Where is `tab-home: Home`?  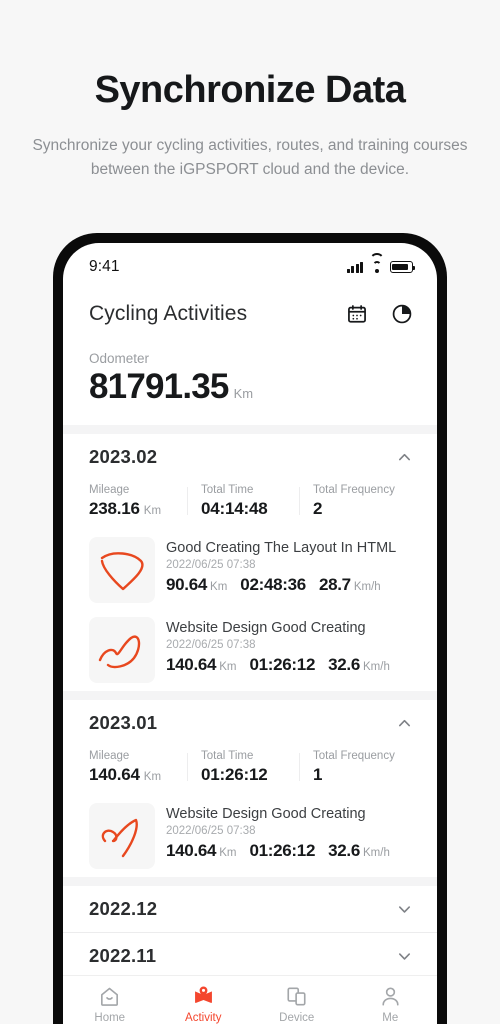 tab-home: Home is located at coordinates (110, 1004).